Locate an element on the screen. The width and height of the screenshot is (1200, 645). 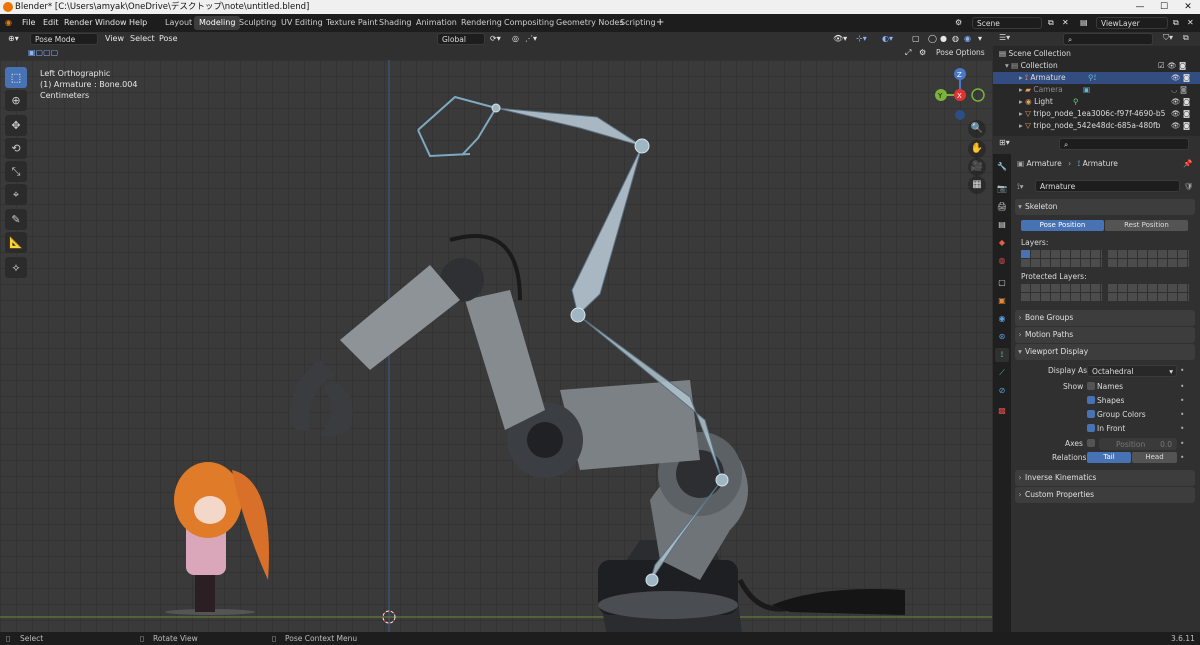
axes-checkbox is located at coordinates (1091, 443).